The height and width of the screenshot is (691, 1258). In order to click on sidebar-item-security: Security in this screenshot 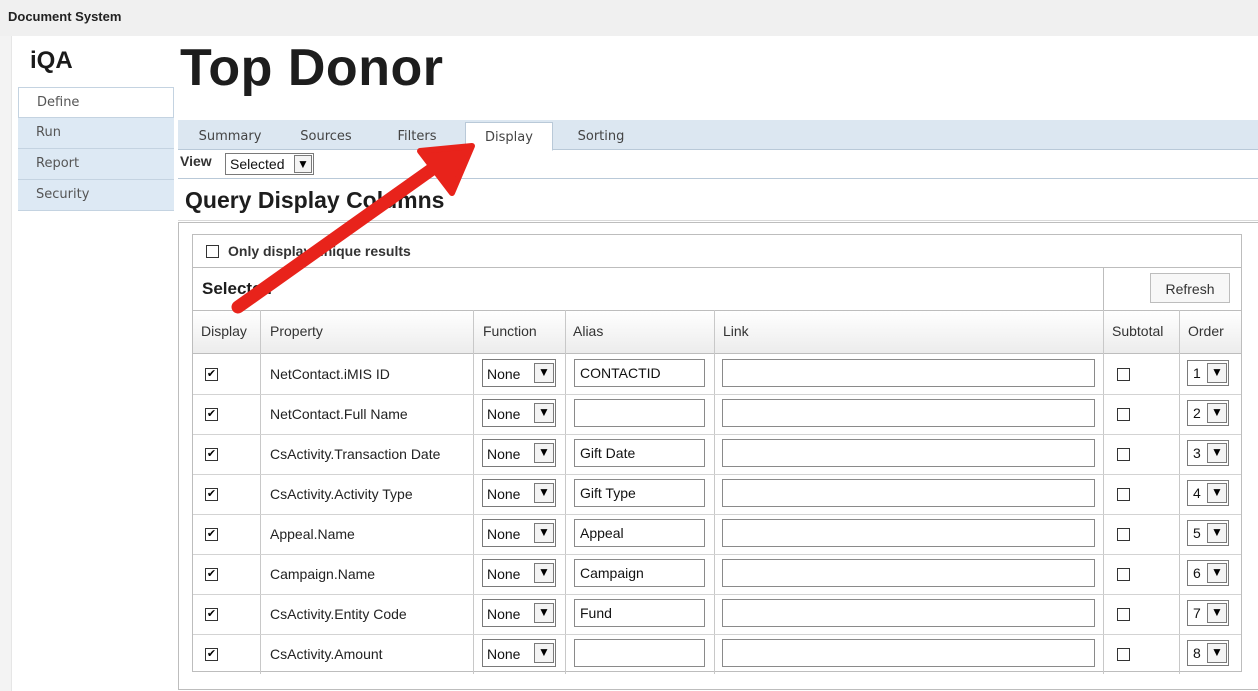, I will do `click(96, 195)`.